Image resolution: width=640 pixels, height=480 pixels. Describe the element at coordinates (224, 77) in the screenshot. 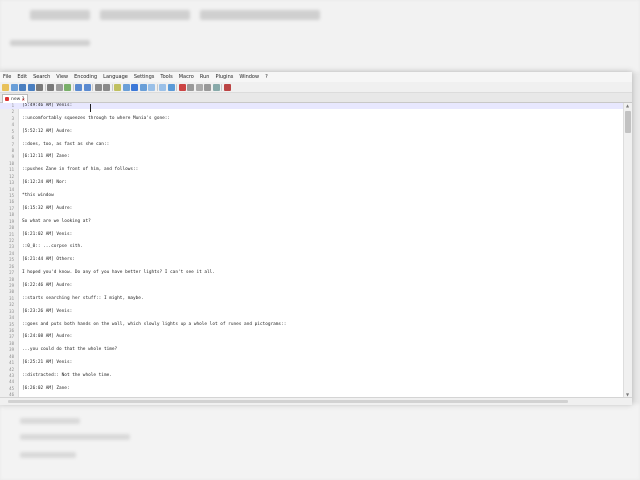

I see `menu-plugins: Plugins` at that location.